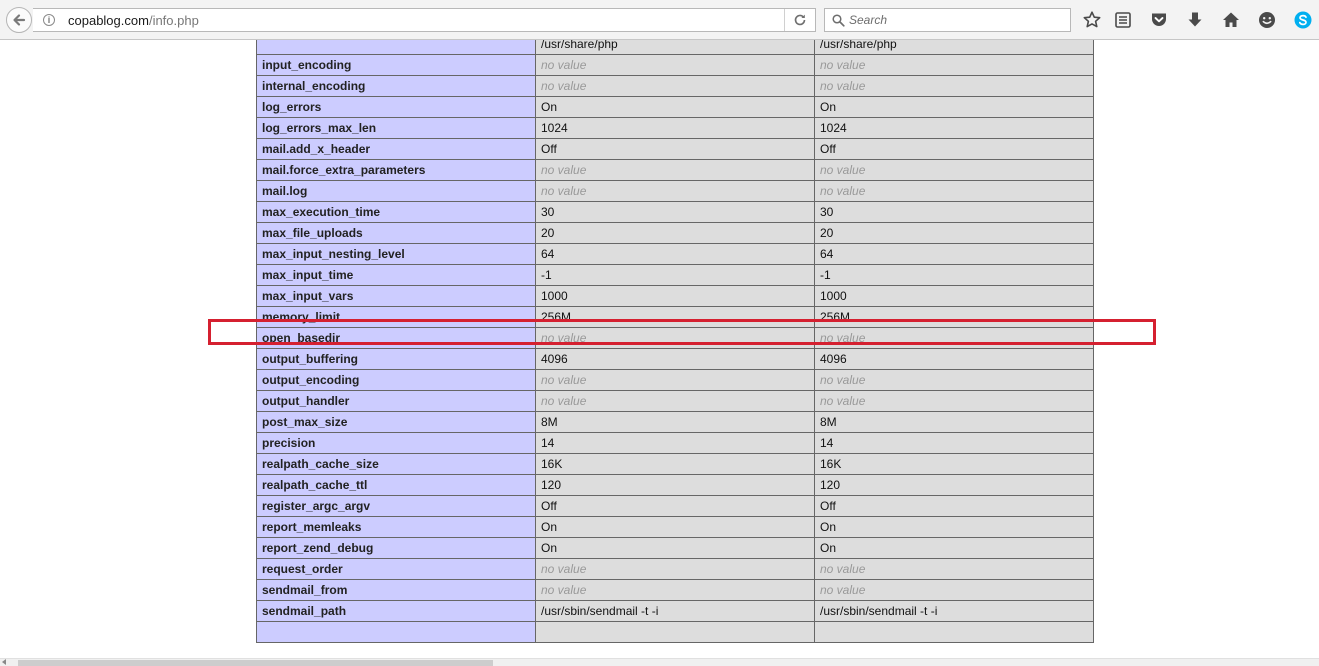  I want to click on master-value: 120, so click(954, 485).